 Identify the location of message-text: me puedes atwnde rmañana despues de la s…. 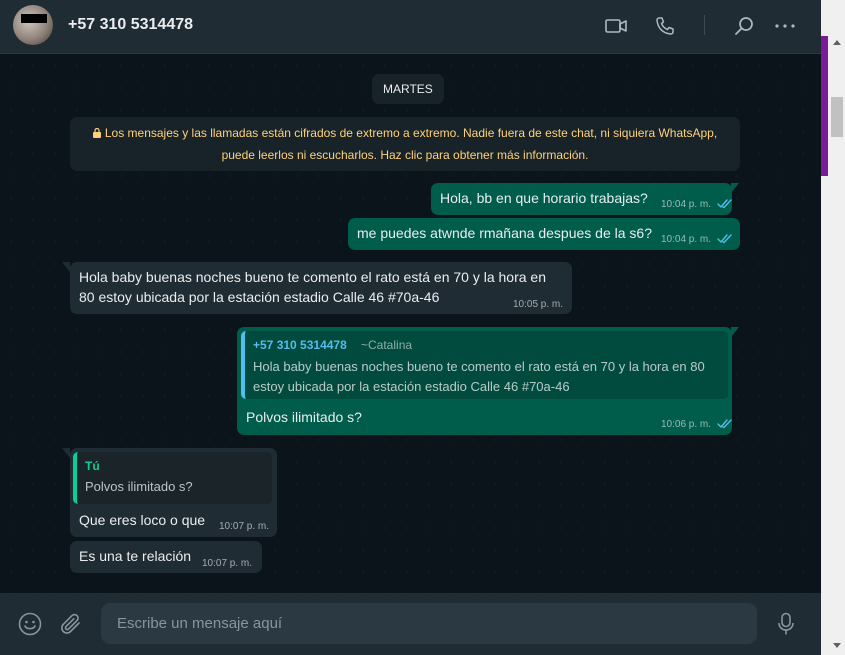
(504, 233).